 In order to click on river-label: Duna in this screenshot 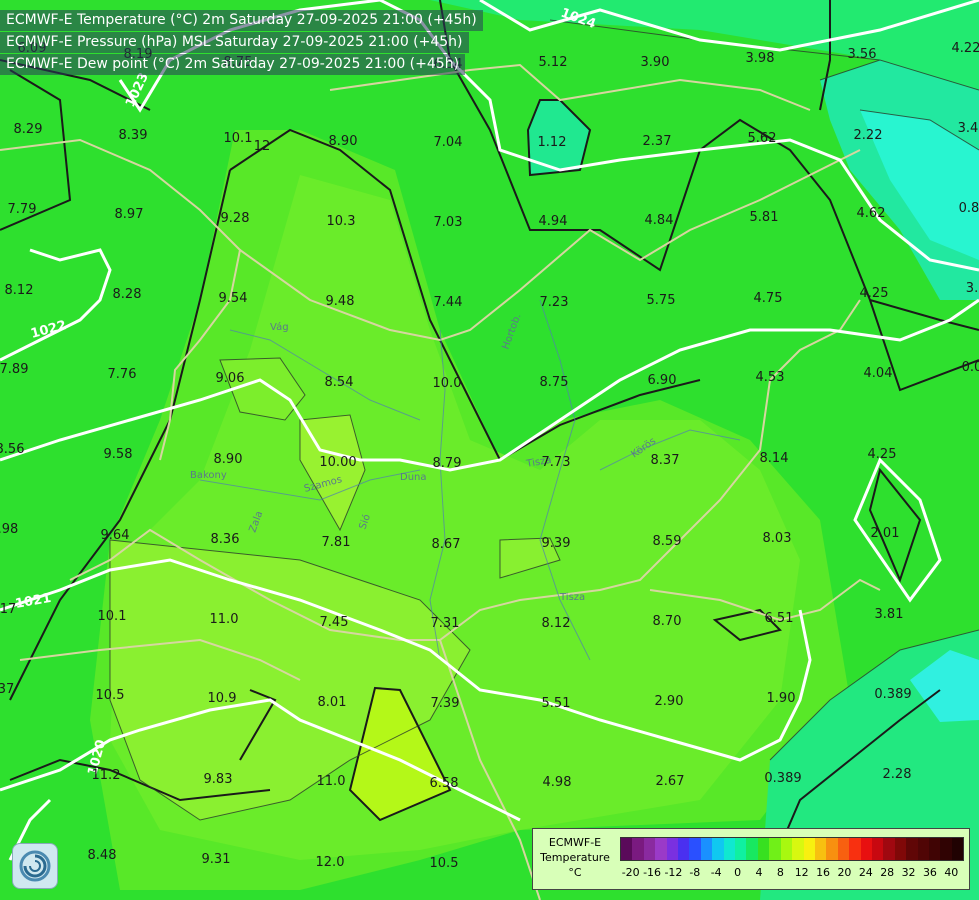, I will do `click(413, 477)`.